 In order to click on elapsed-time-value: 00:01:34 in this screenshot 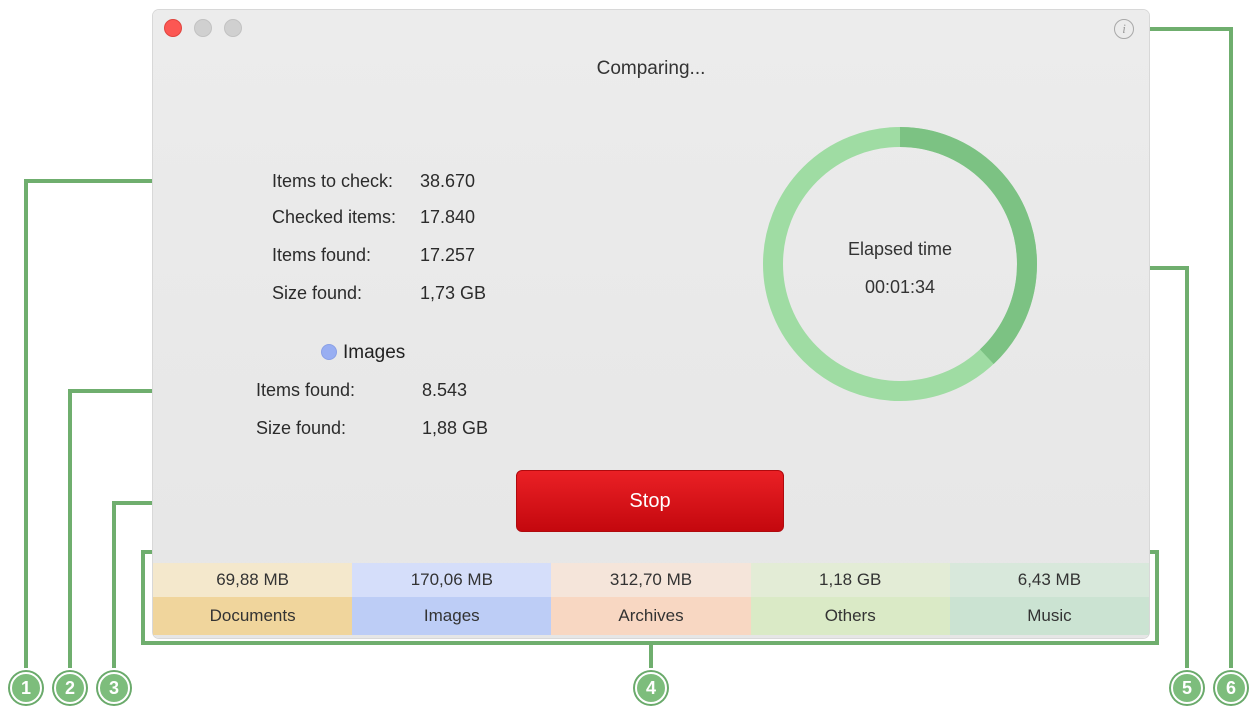, I will do `click(900, 287)`.